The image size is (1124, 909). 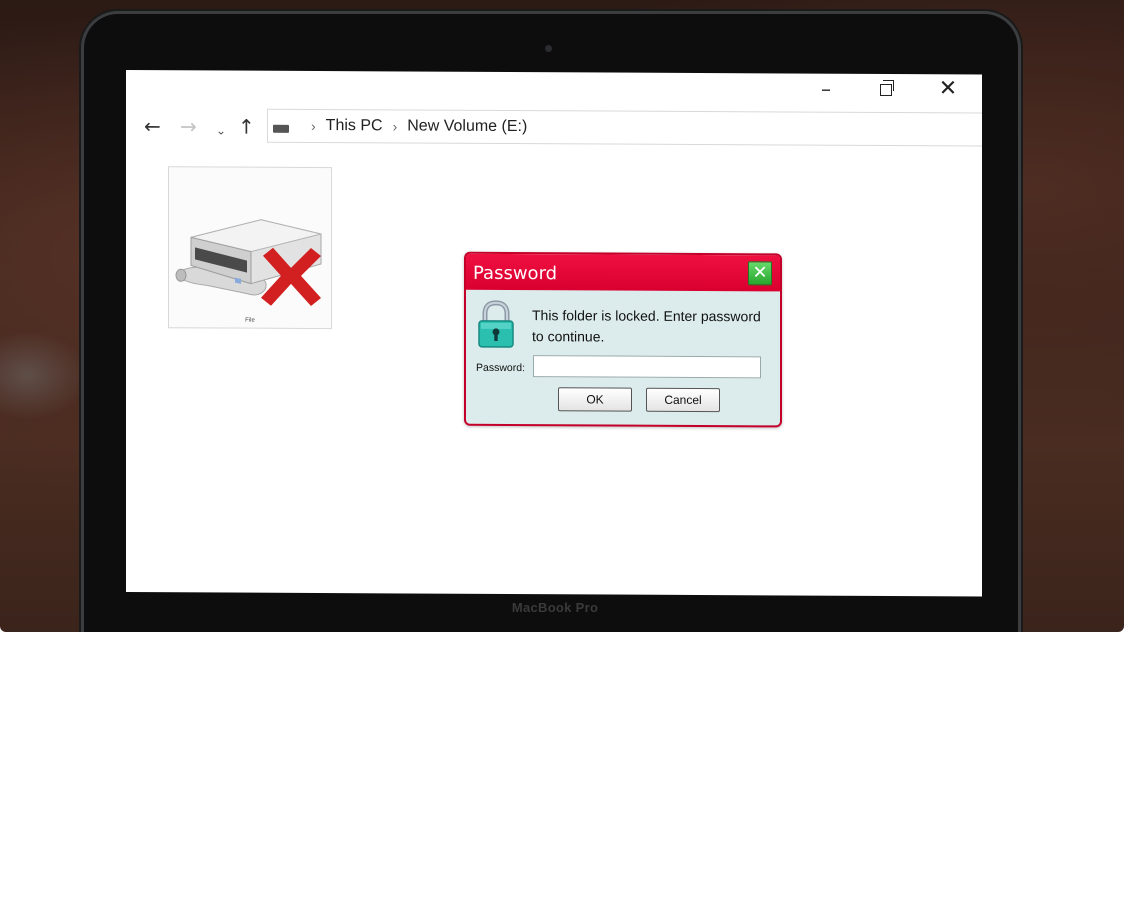 I want to click on up-button: ↑, so click(x=246, y=127).